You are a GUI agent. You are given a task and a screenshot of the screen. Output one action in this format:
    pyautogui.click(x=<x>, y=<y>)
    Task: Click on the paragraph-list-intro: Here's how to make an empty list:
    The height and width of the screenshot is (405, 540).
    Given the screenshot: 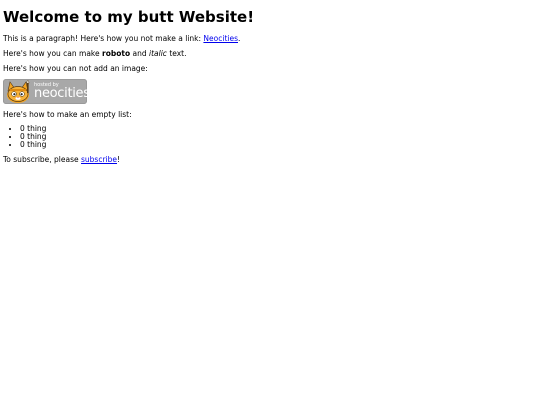 What is the action you would take?
    pyautogui.click(x=67, y=114)
    